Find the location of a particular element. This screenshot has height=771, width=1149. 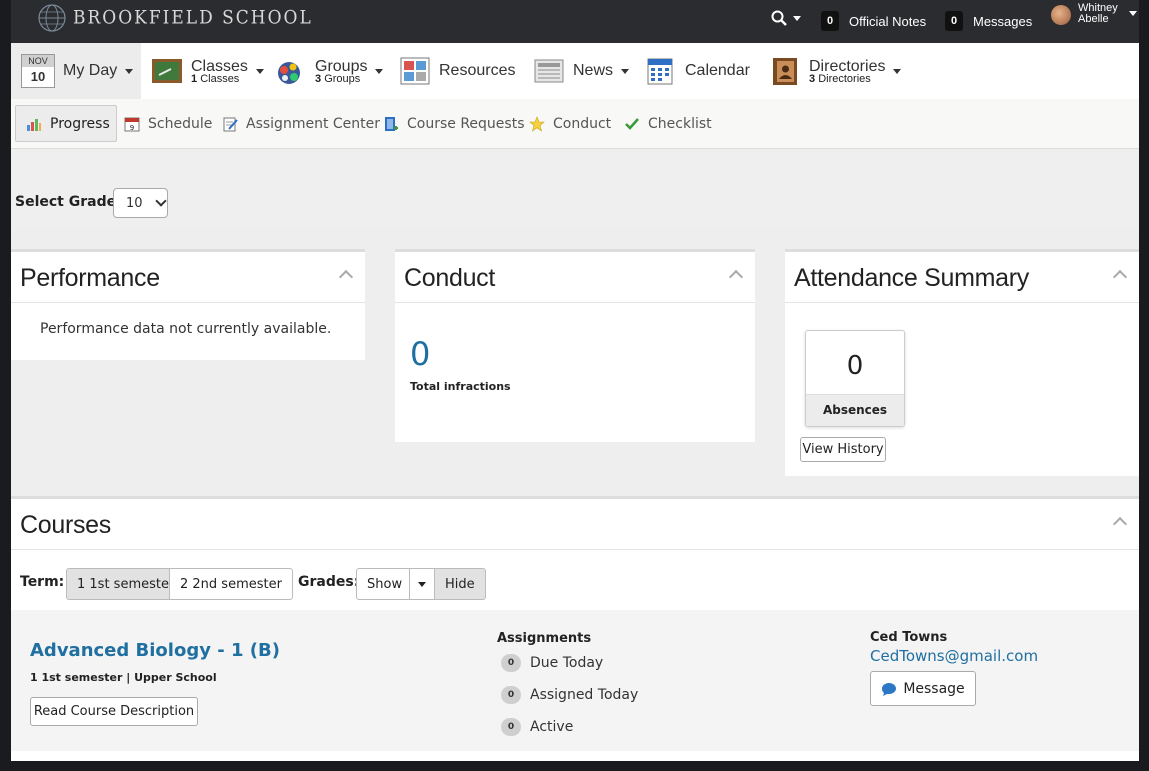

tab-schedule: 9 Schedule is located at coordinates (168, 123).